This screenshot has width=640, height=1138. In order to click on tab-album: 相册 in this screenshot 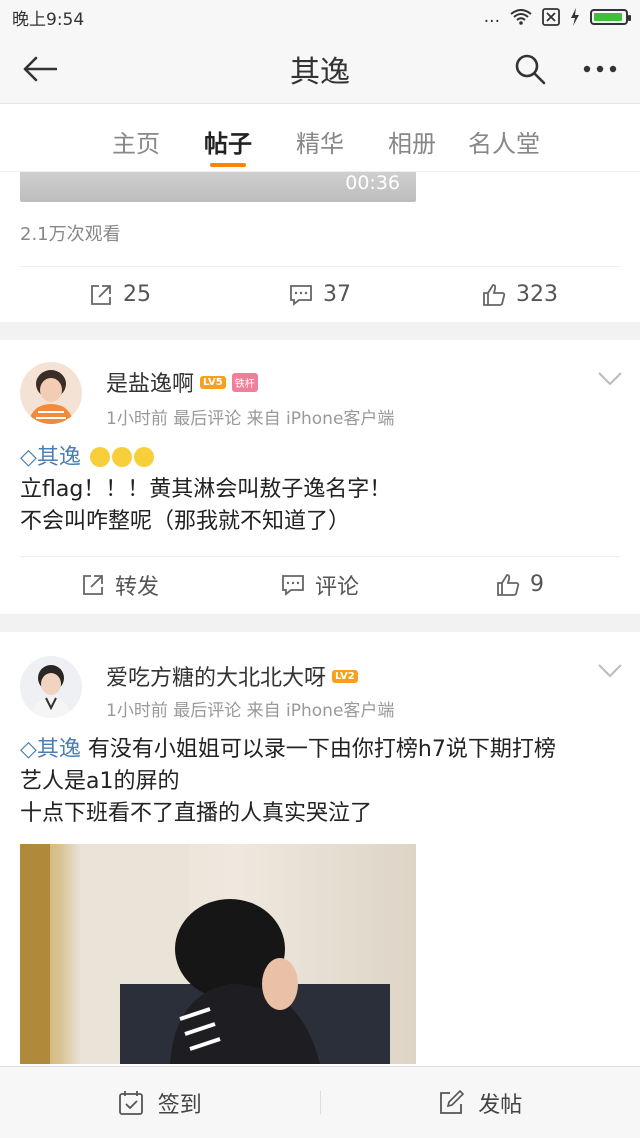, I will do `click(412, 137)`.